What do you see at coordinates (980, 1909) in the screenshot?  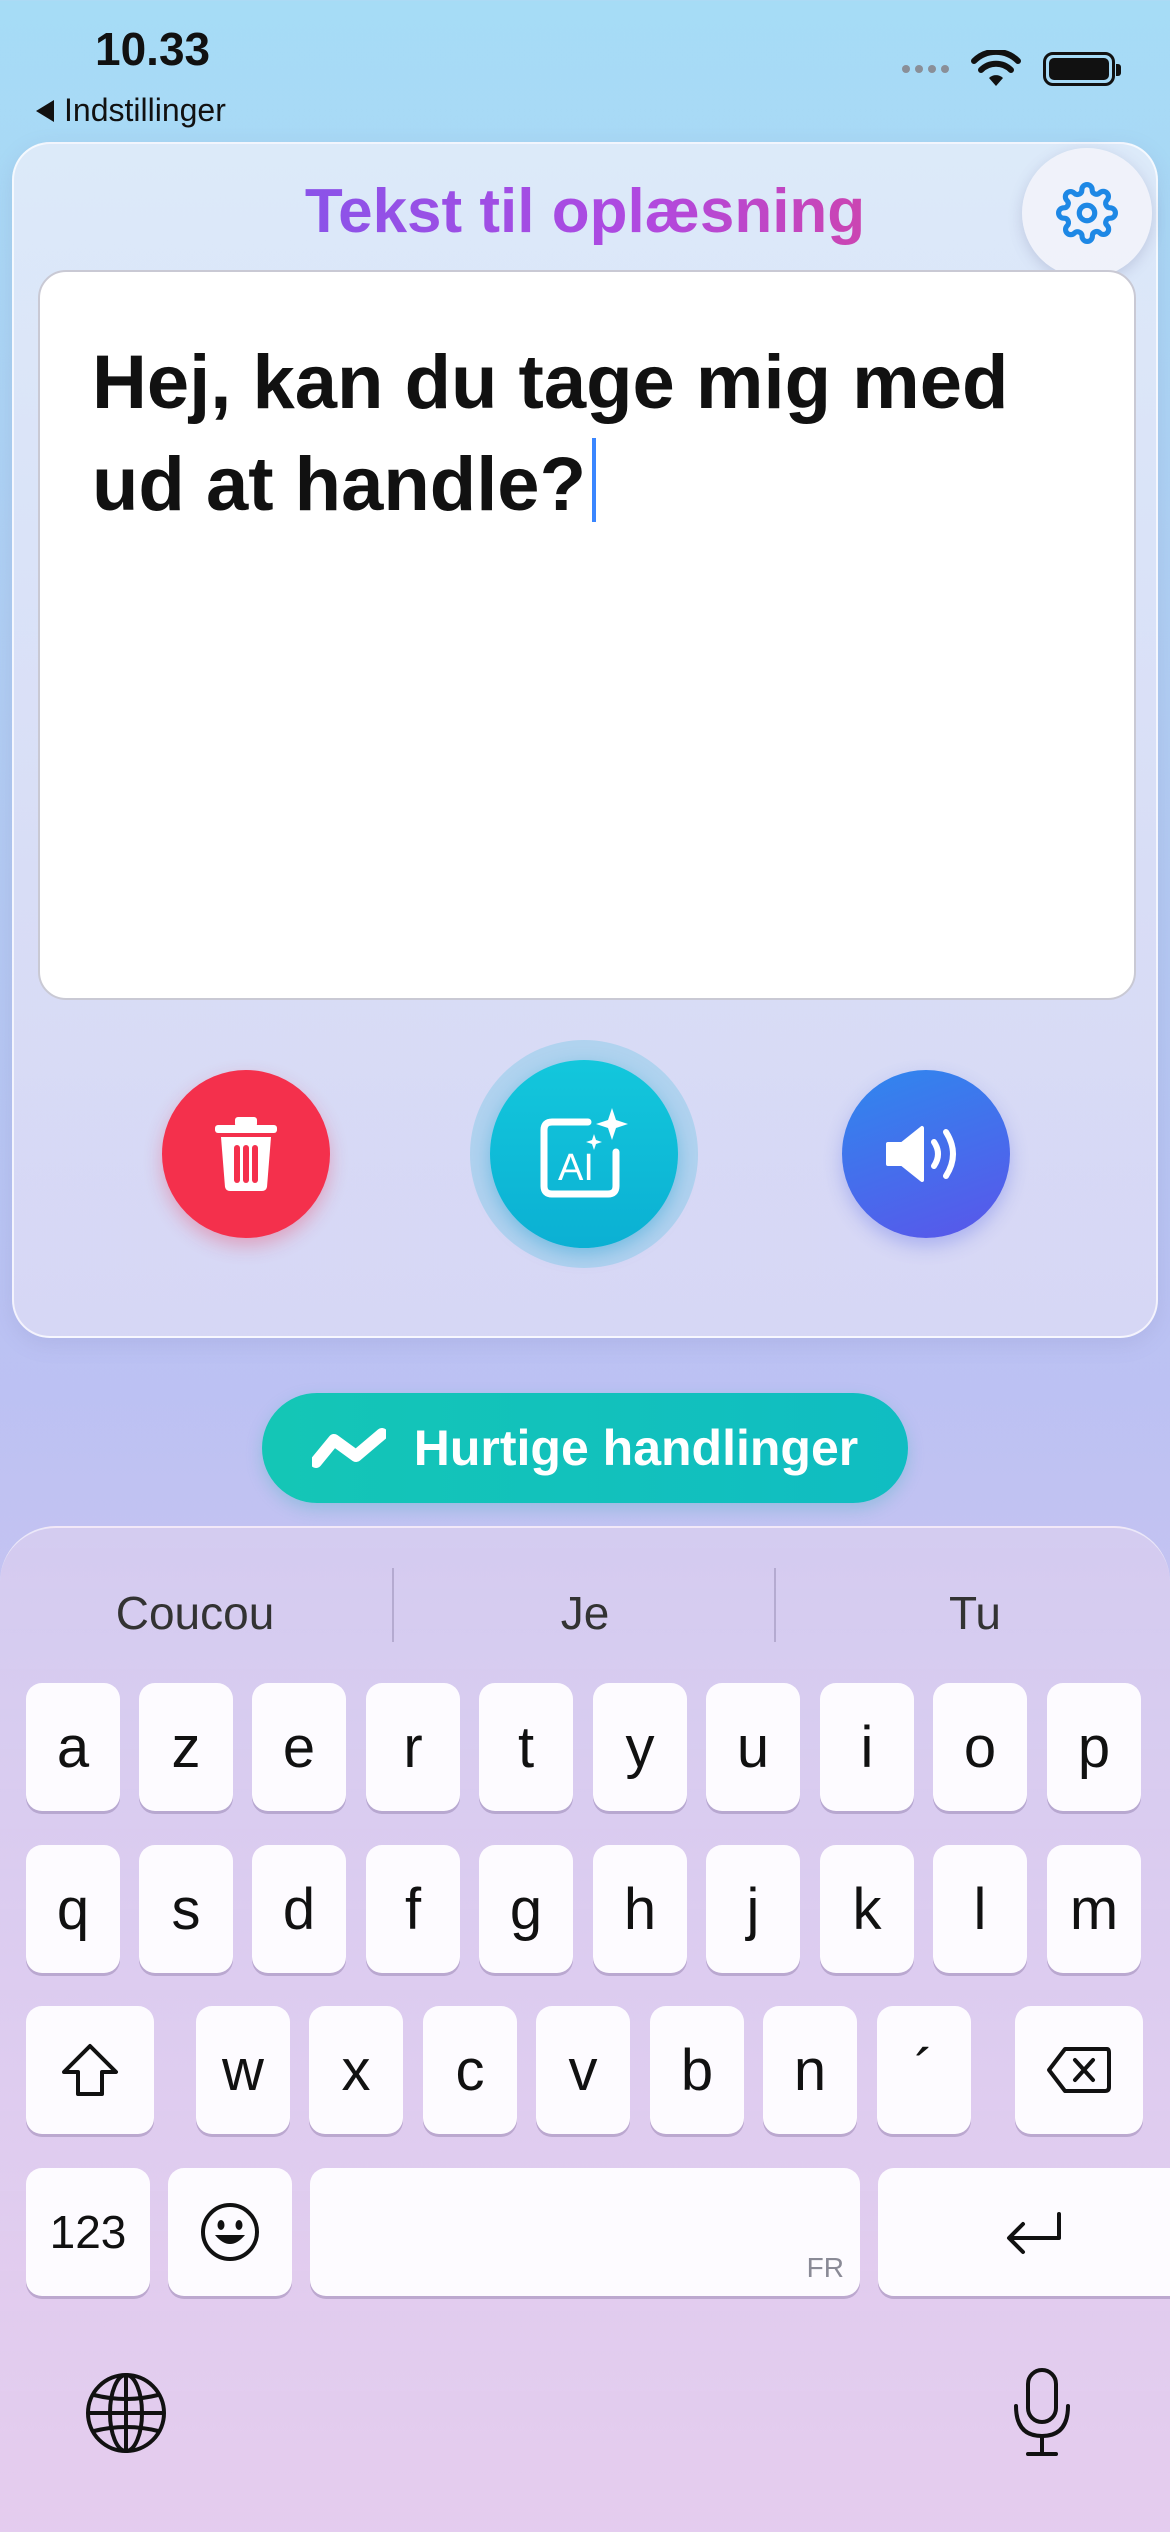 I see `key-l: l` at bounding box center [980, 1909].